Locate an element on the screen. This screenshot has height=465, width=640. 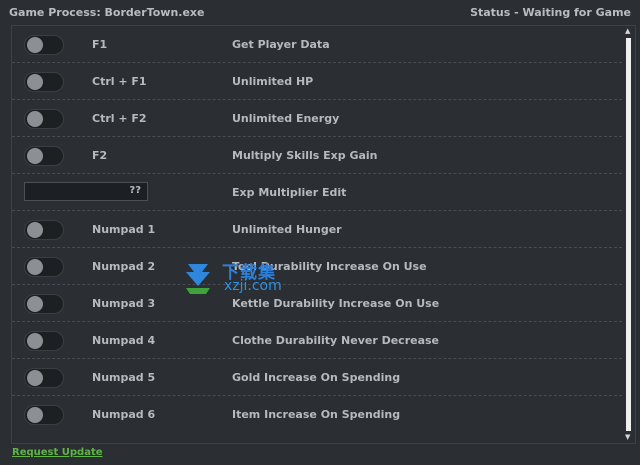
game-process-label: Game Process: BorderTown.exe is located at coordinates (107, 12).